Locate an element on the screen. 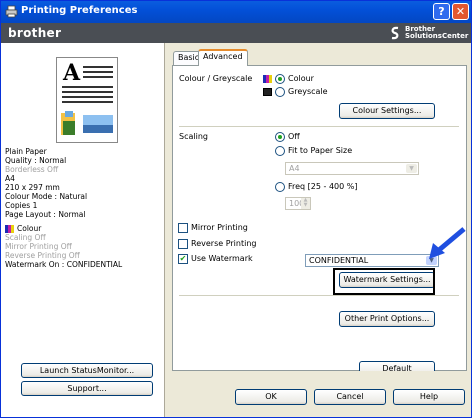  summary-line-7: Page Layout : Normal is located at coordinates (45, 214).